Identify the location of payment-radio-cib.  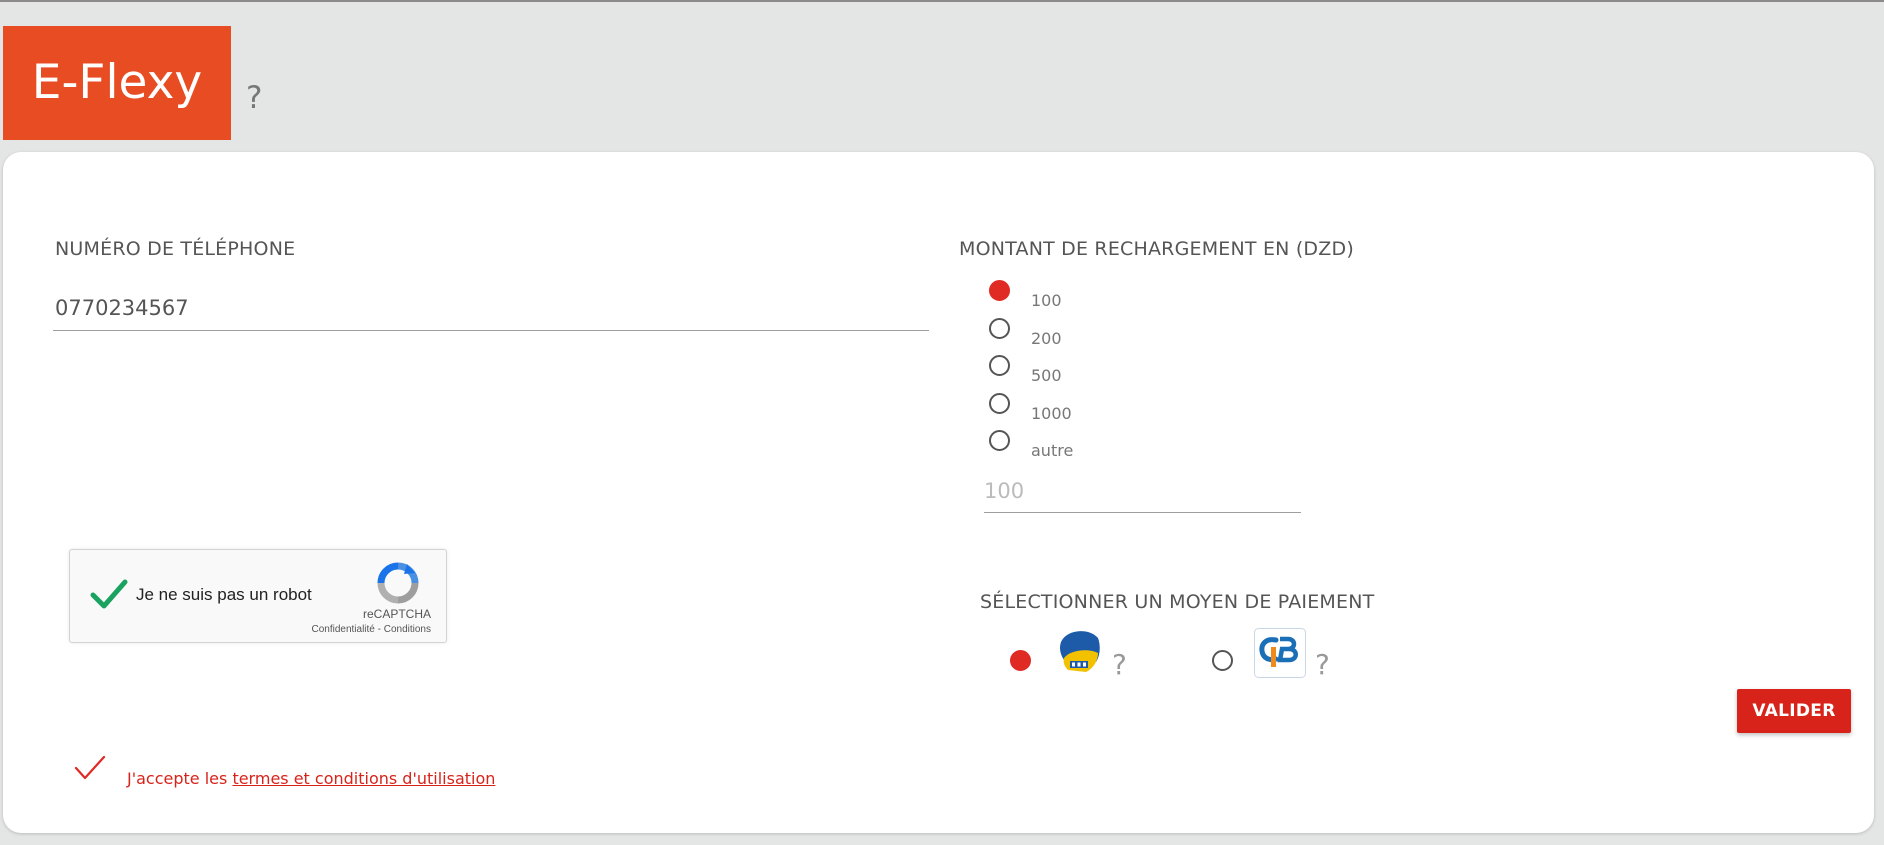
(1222, 660).